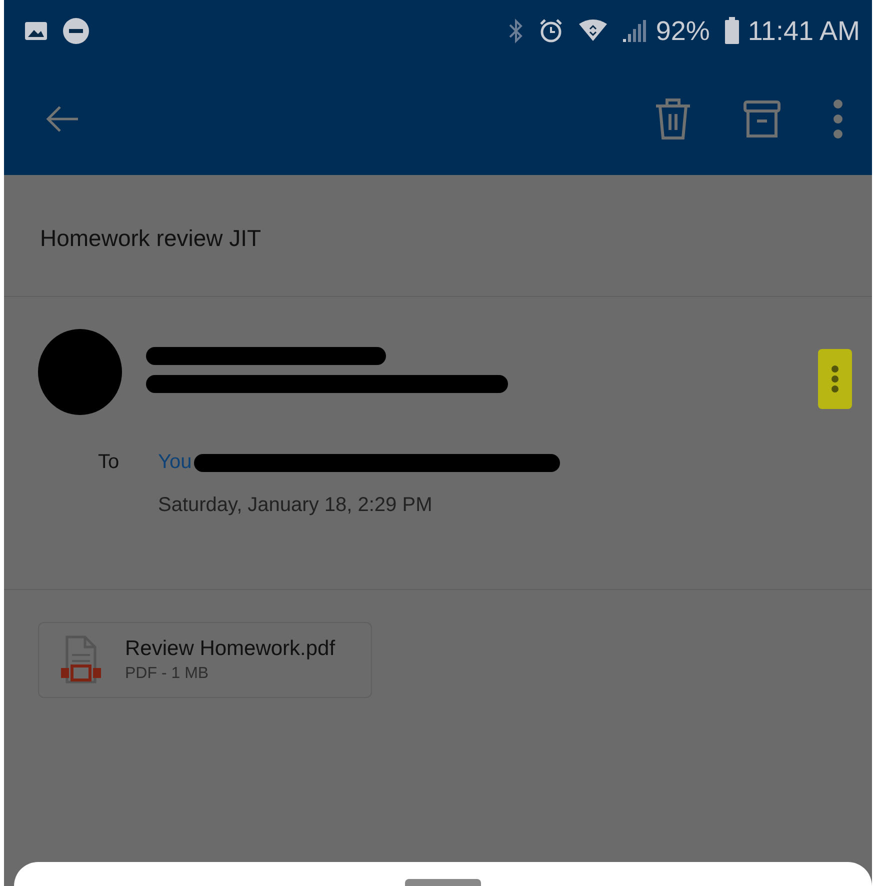 Image resolution: width=876 pixels, height=886 pixels. What do you see at coordinates (443, 882) in the screenshot?
I see `drag-handle` at bounding box center [443, 882].